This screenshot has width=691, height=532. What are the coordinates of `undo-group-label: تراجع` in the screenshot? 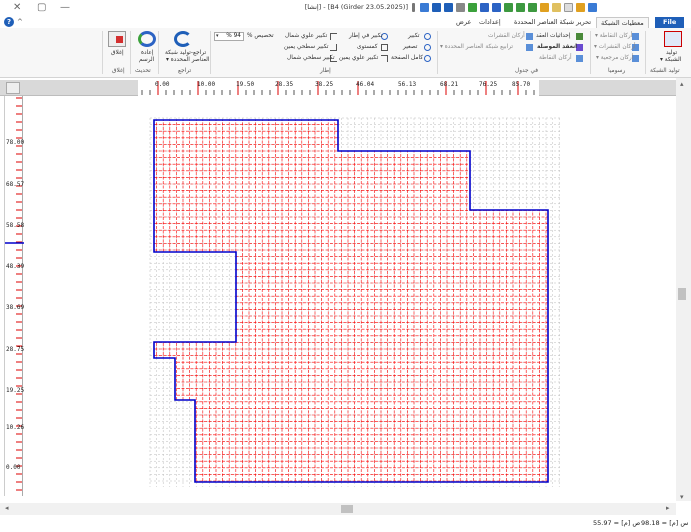 It's located at (185, 71).